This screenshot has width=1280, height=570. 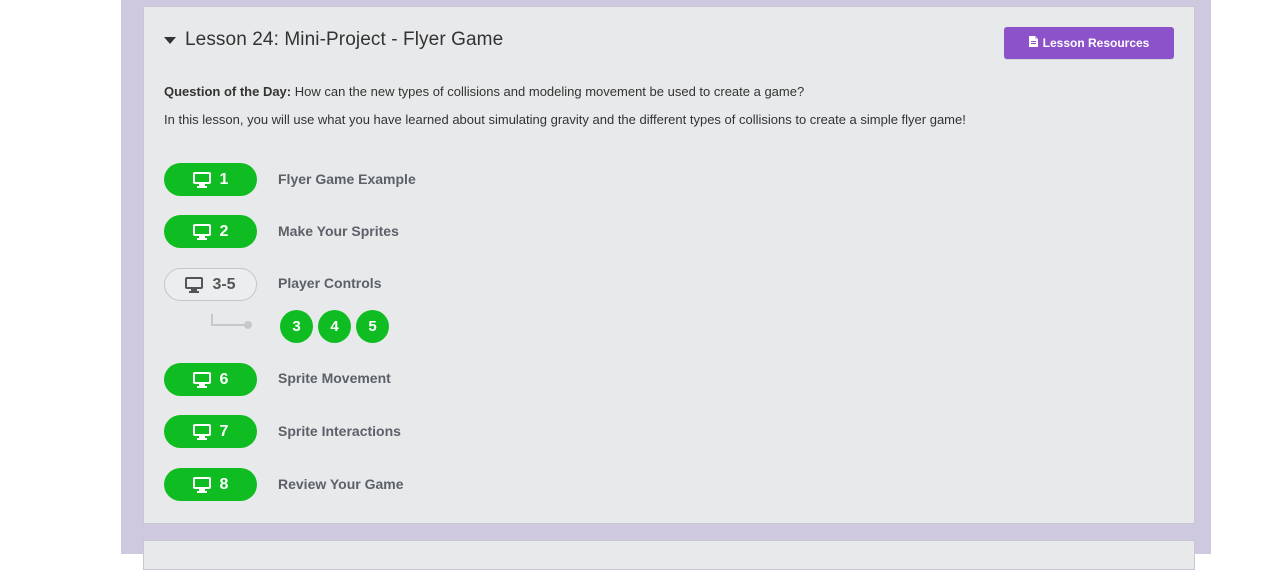 What do you see at coordinates (224, 231) in the screenshot?
I see `level-number: 2` at bounding box center [224, 231].